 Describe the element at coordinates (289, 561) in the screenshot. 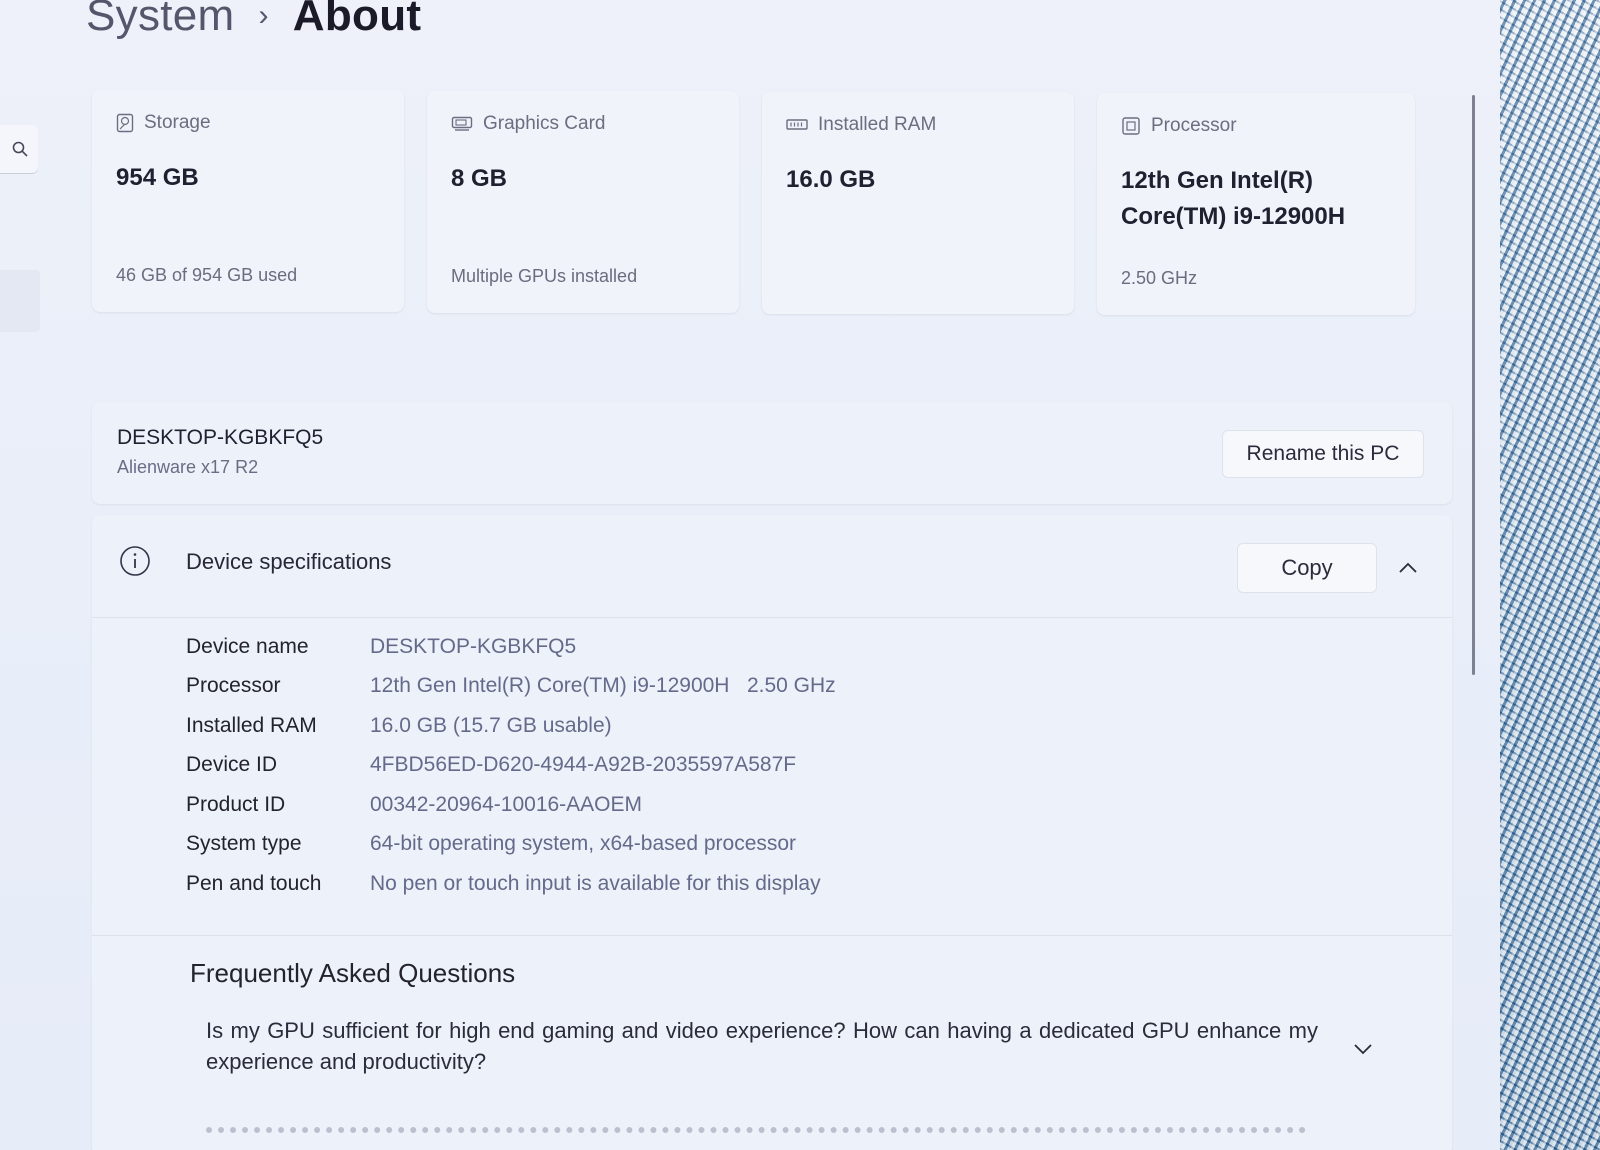

I see `device-specifications-title: Device specifications` at that location.